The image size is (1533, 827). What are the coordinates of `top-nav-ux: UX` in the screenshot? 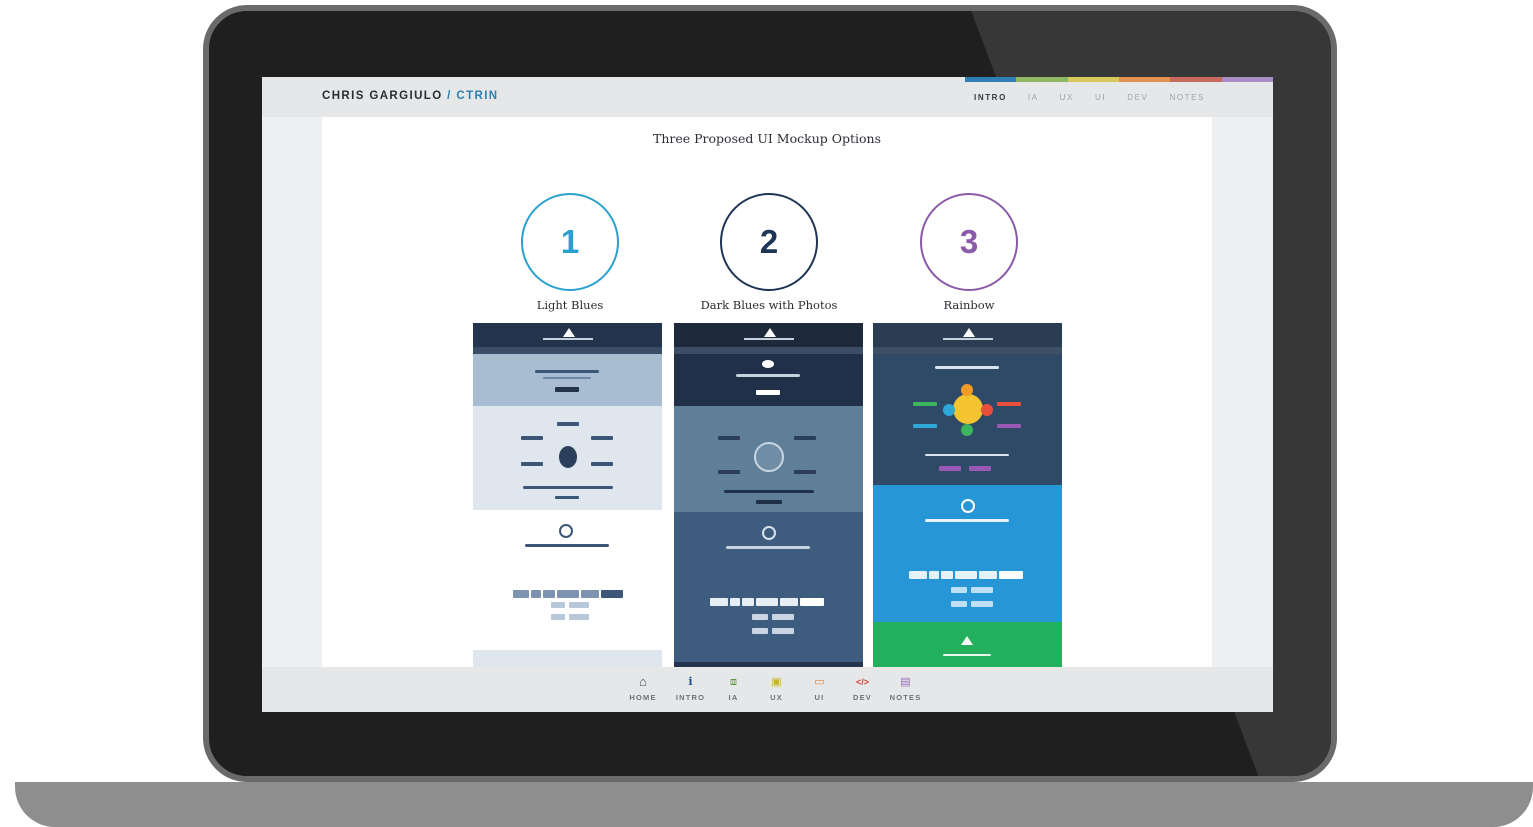 It's located at (1067, 97).